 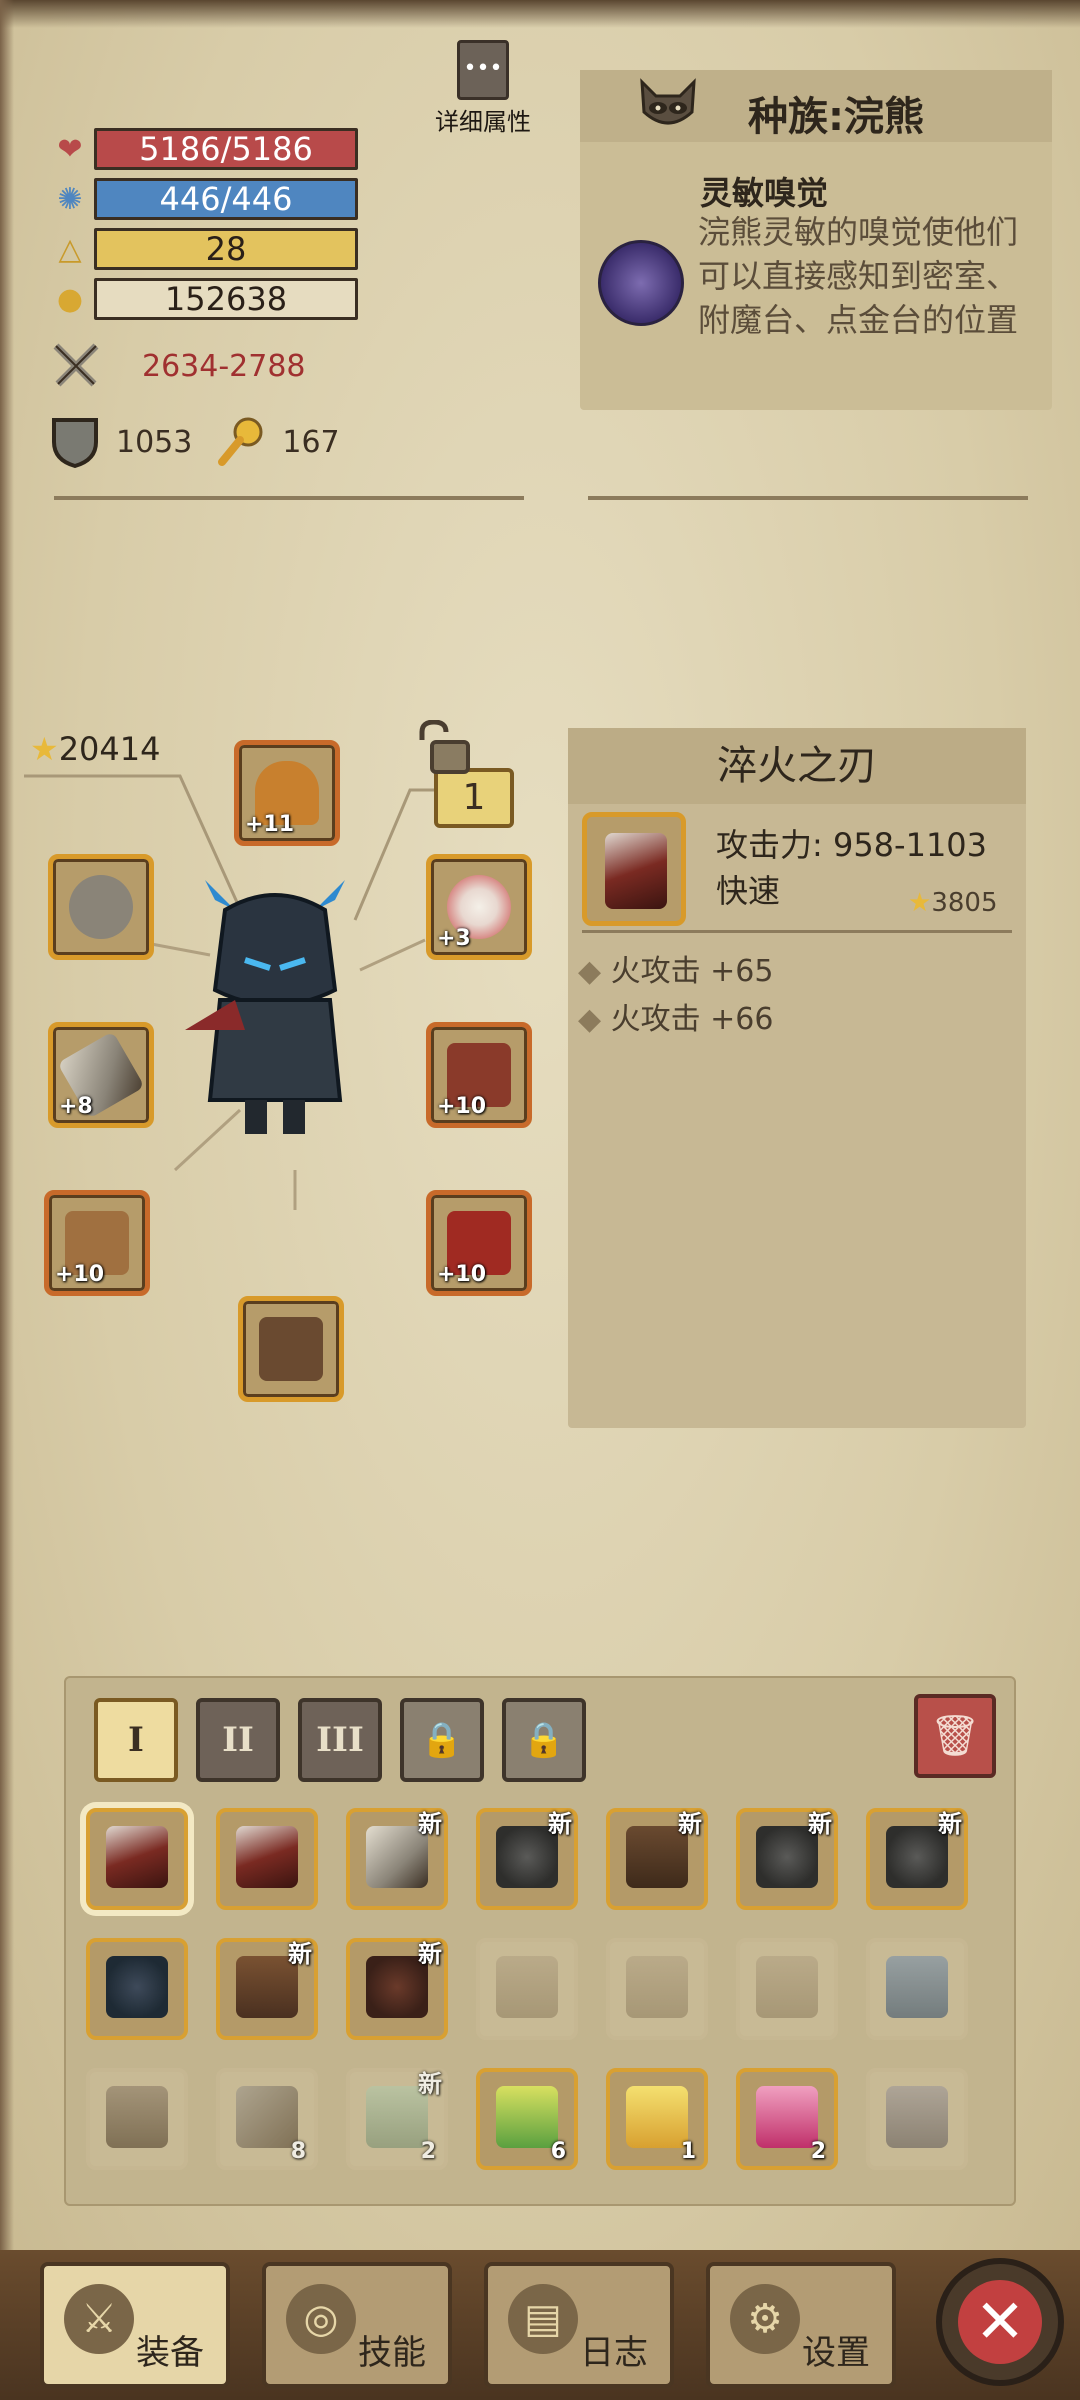 I want to click on inventory-slot: 6, so click(x=527, y=2119).